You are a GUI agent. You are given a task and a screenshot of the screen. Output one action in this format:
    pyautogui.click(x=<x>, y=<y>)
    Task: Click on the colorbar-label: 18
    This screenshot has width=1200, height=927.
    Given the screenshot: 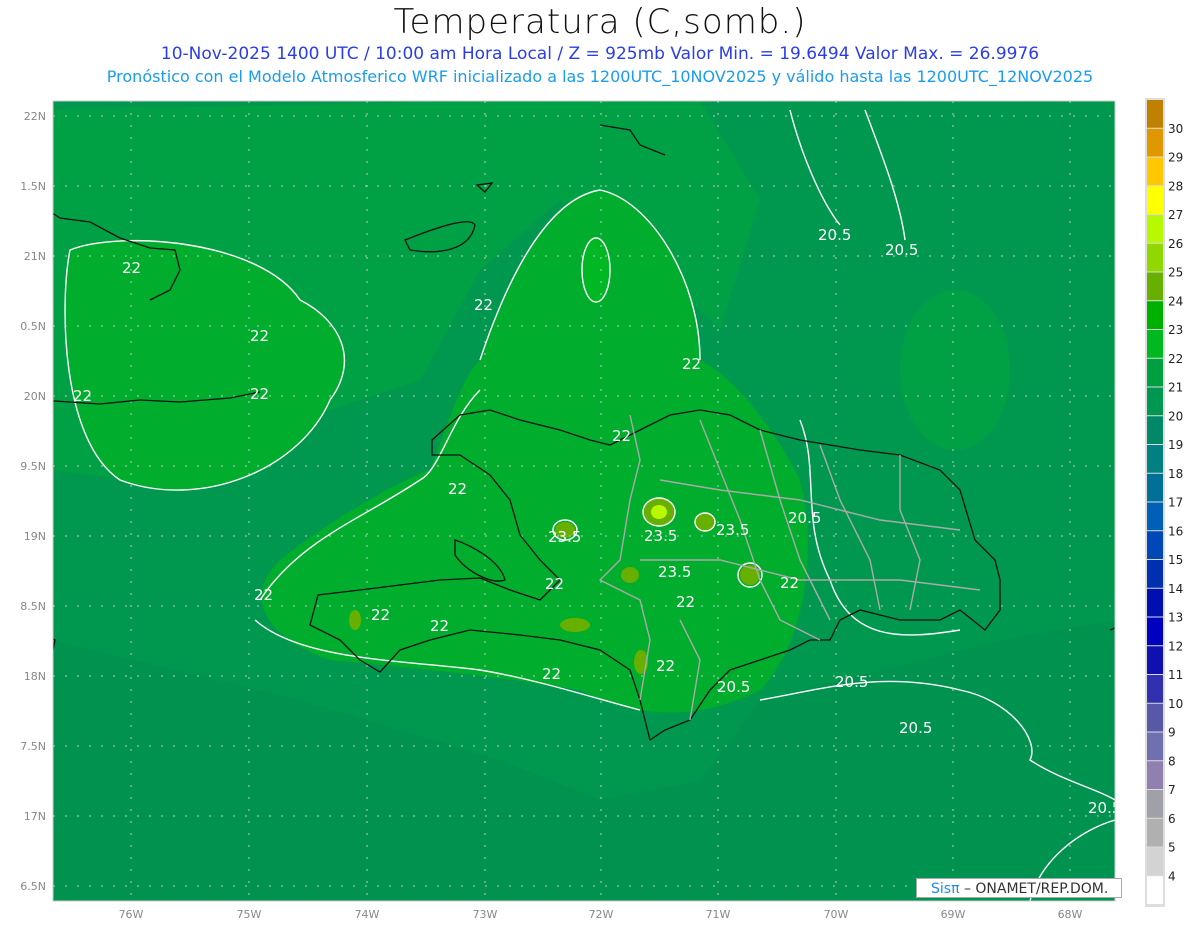 What is the action you would take?
    pyautogui.click(x=1175, y=474)
    